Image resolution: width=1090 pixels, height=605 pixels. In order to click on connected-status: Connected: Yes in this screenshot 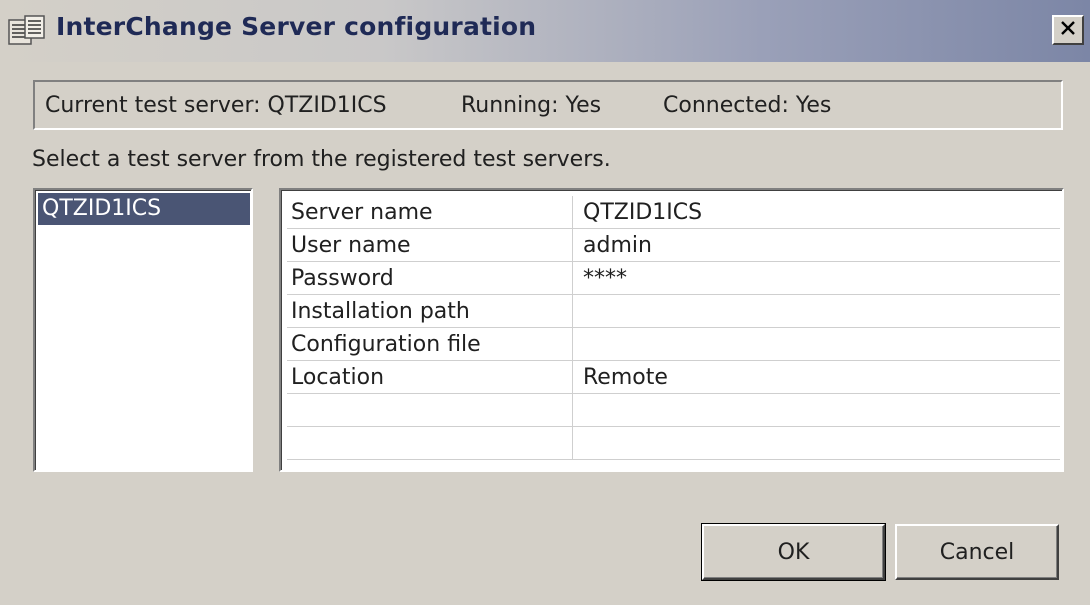, I will do `click(747, 105)`.